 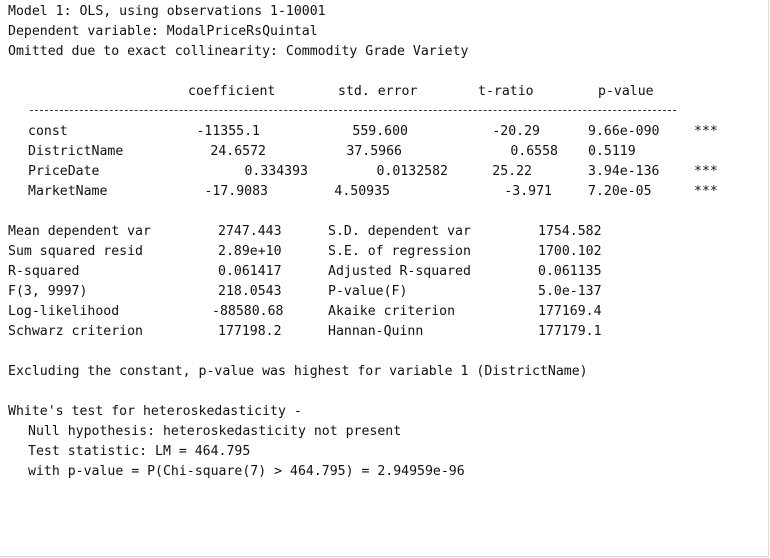 What do you see at coordinates (612, 151) in the screenshot?
I see `row-p-value: 0.5119` at bounding box center [612, 151].